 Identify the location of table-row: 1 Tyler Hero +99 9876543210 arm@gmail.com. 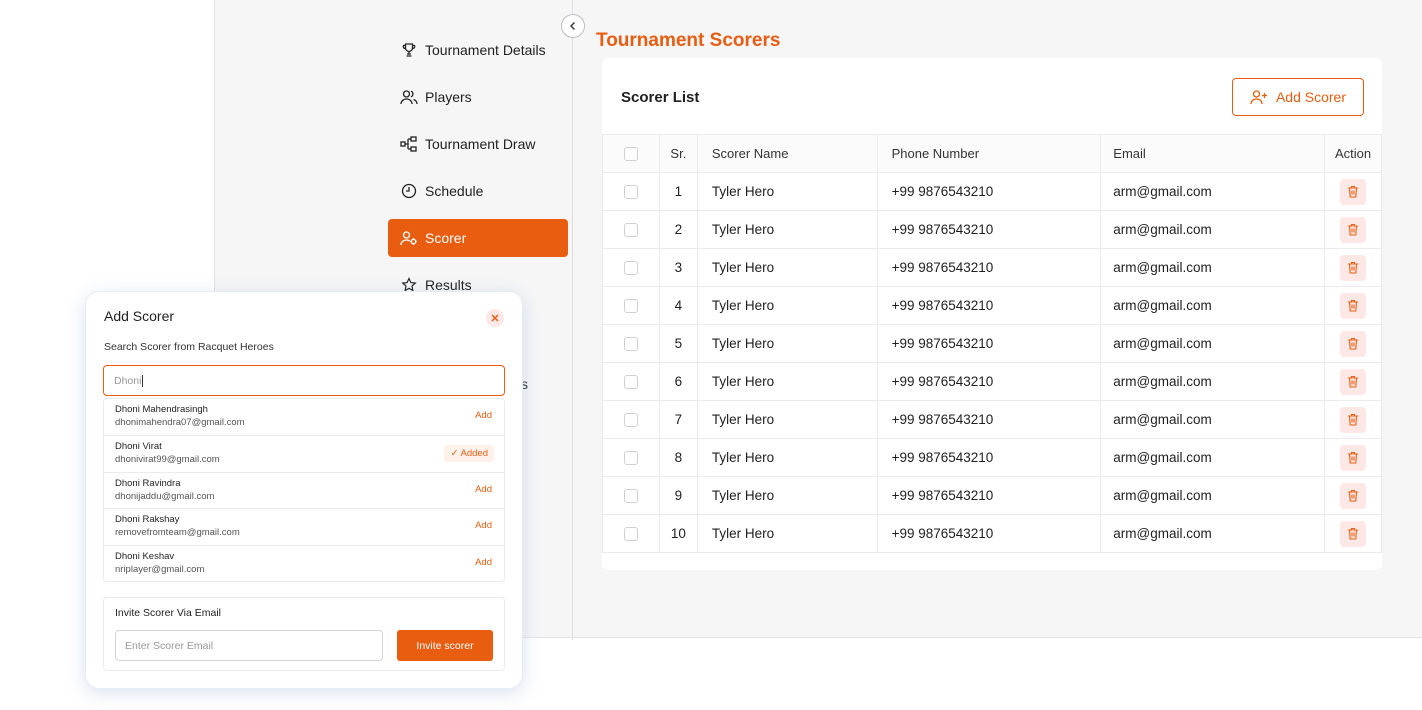
(992, 191).